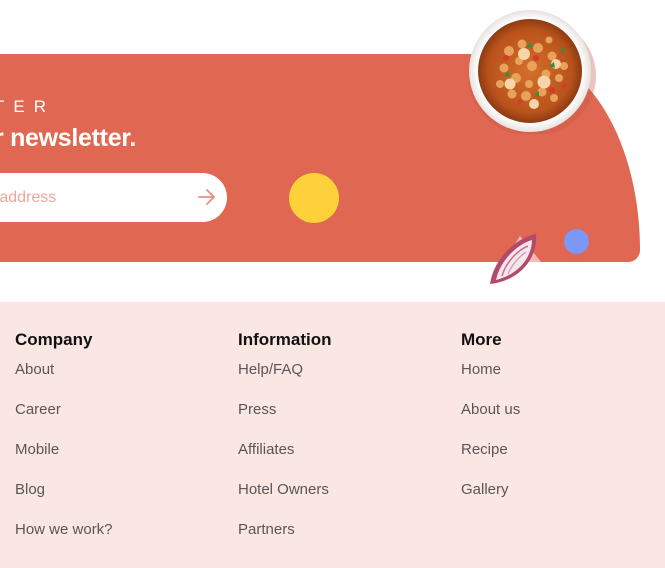 Image resolution: width=665 pixels, height=568 pixels. Describe the element at coordinates (64, 418) in the screenshot. I see `footer-link-career: Career` at that location.